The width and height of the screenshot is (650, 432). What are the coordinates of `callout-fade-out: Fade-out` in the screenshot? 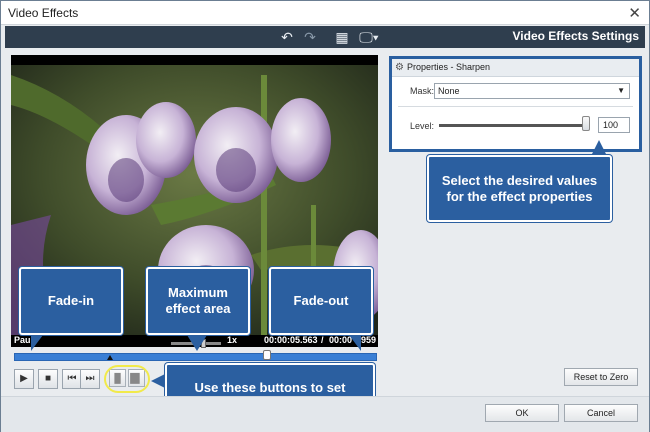 It's located at (321, 301).